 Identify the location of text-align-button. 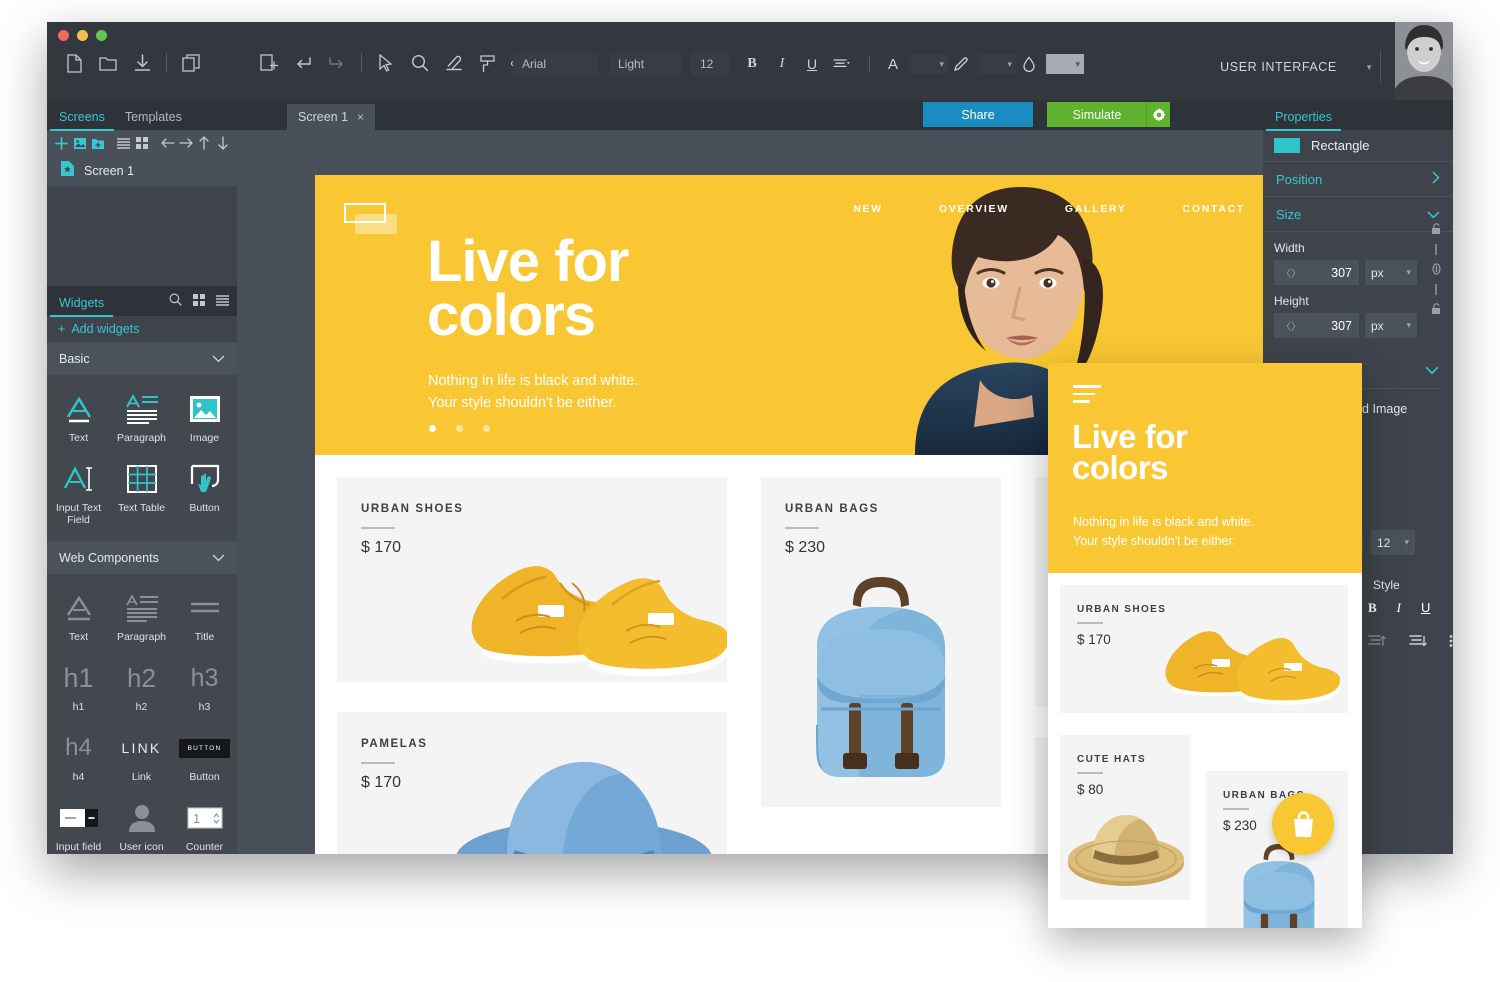
(842, 64).